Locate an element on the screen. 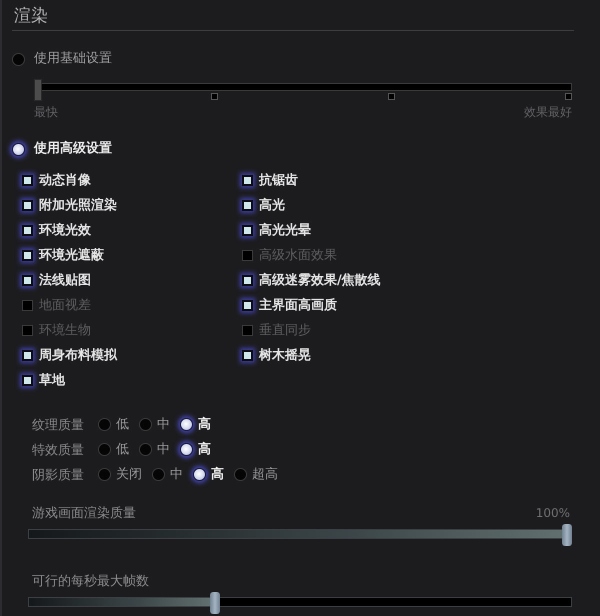 The image size is (600, 616). slider-label: 游戏画面渲染质量 is located at coordinates (84, 513).